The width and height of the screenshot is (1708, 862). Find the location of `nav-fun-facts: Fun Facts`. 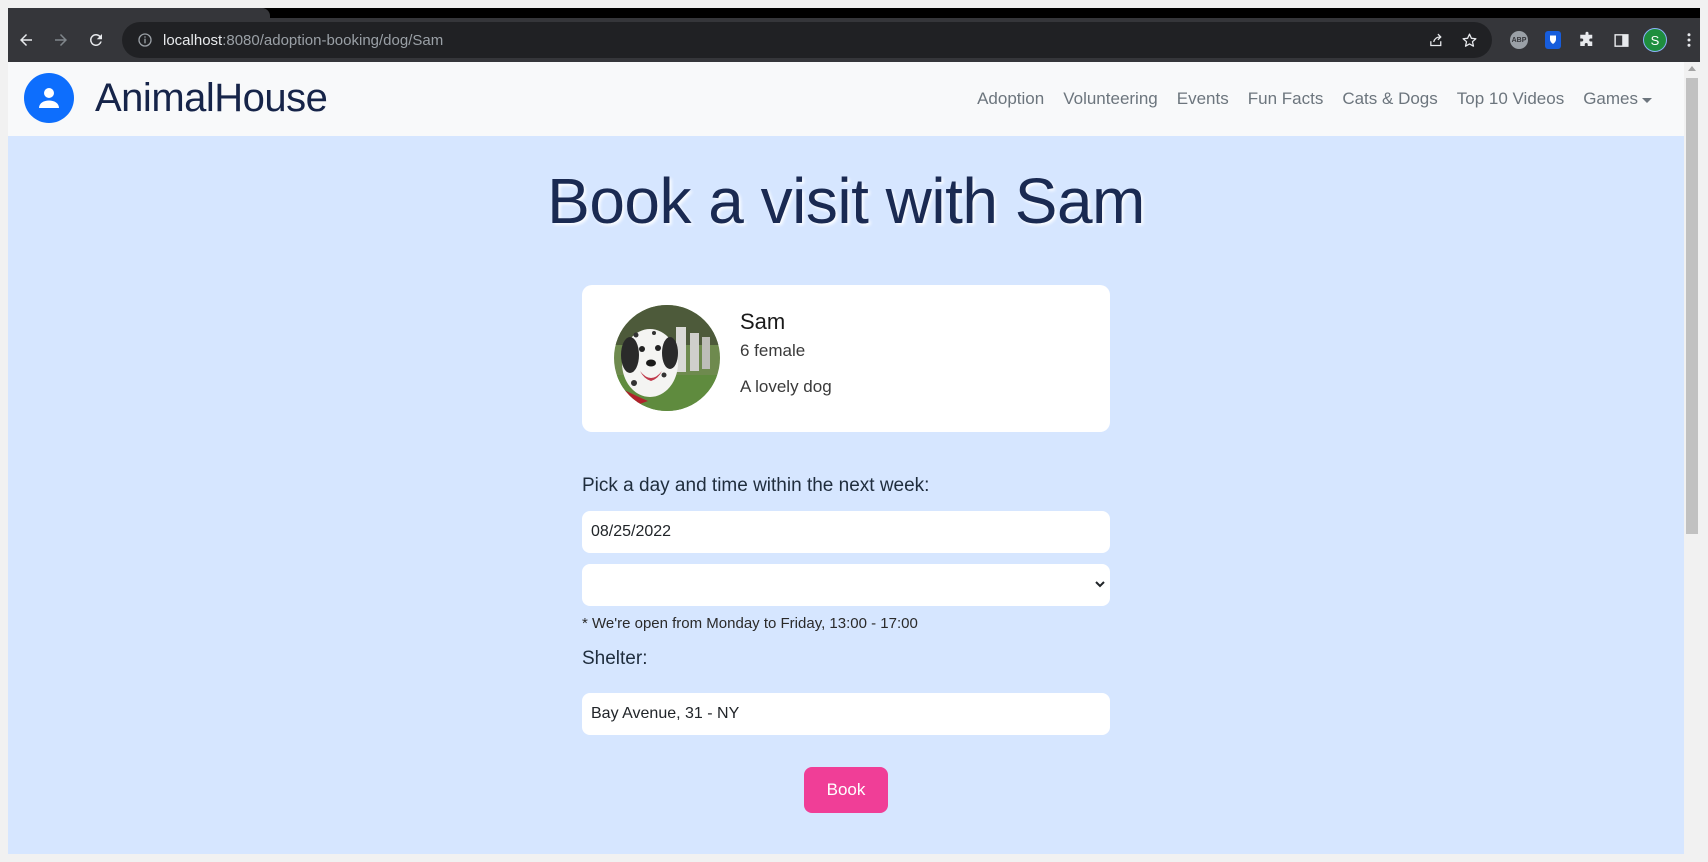

nav-fun-facts: Fun Facts is located at coordinates (1286, 99).